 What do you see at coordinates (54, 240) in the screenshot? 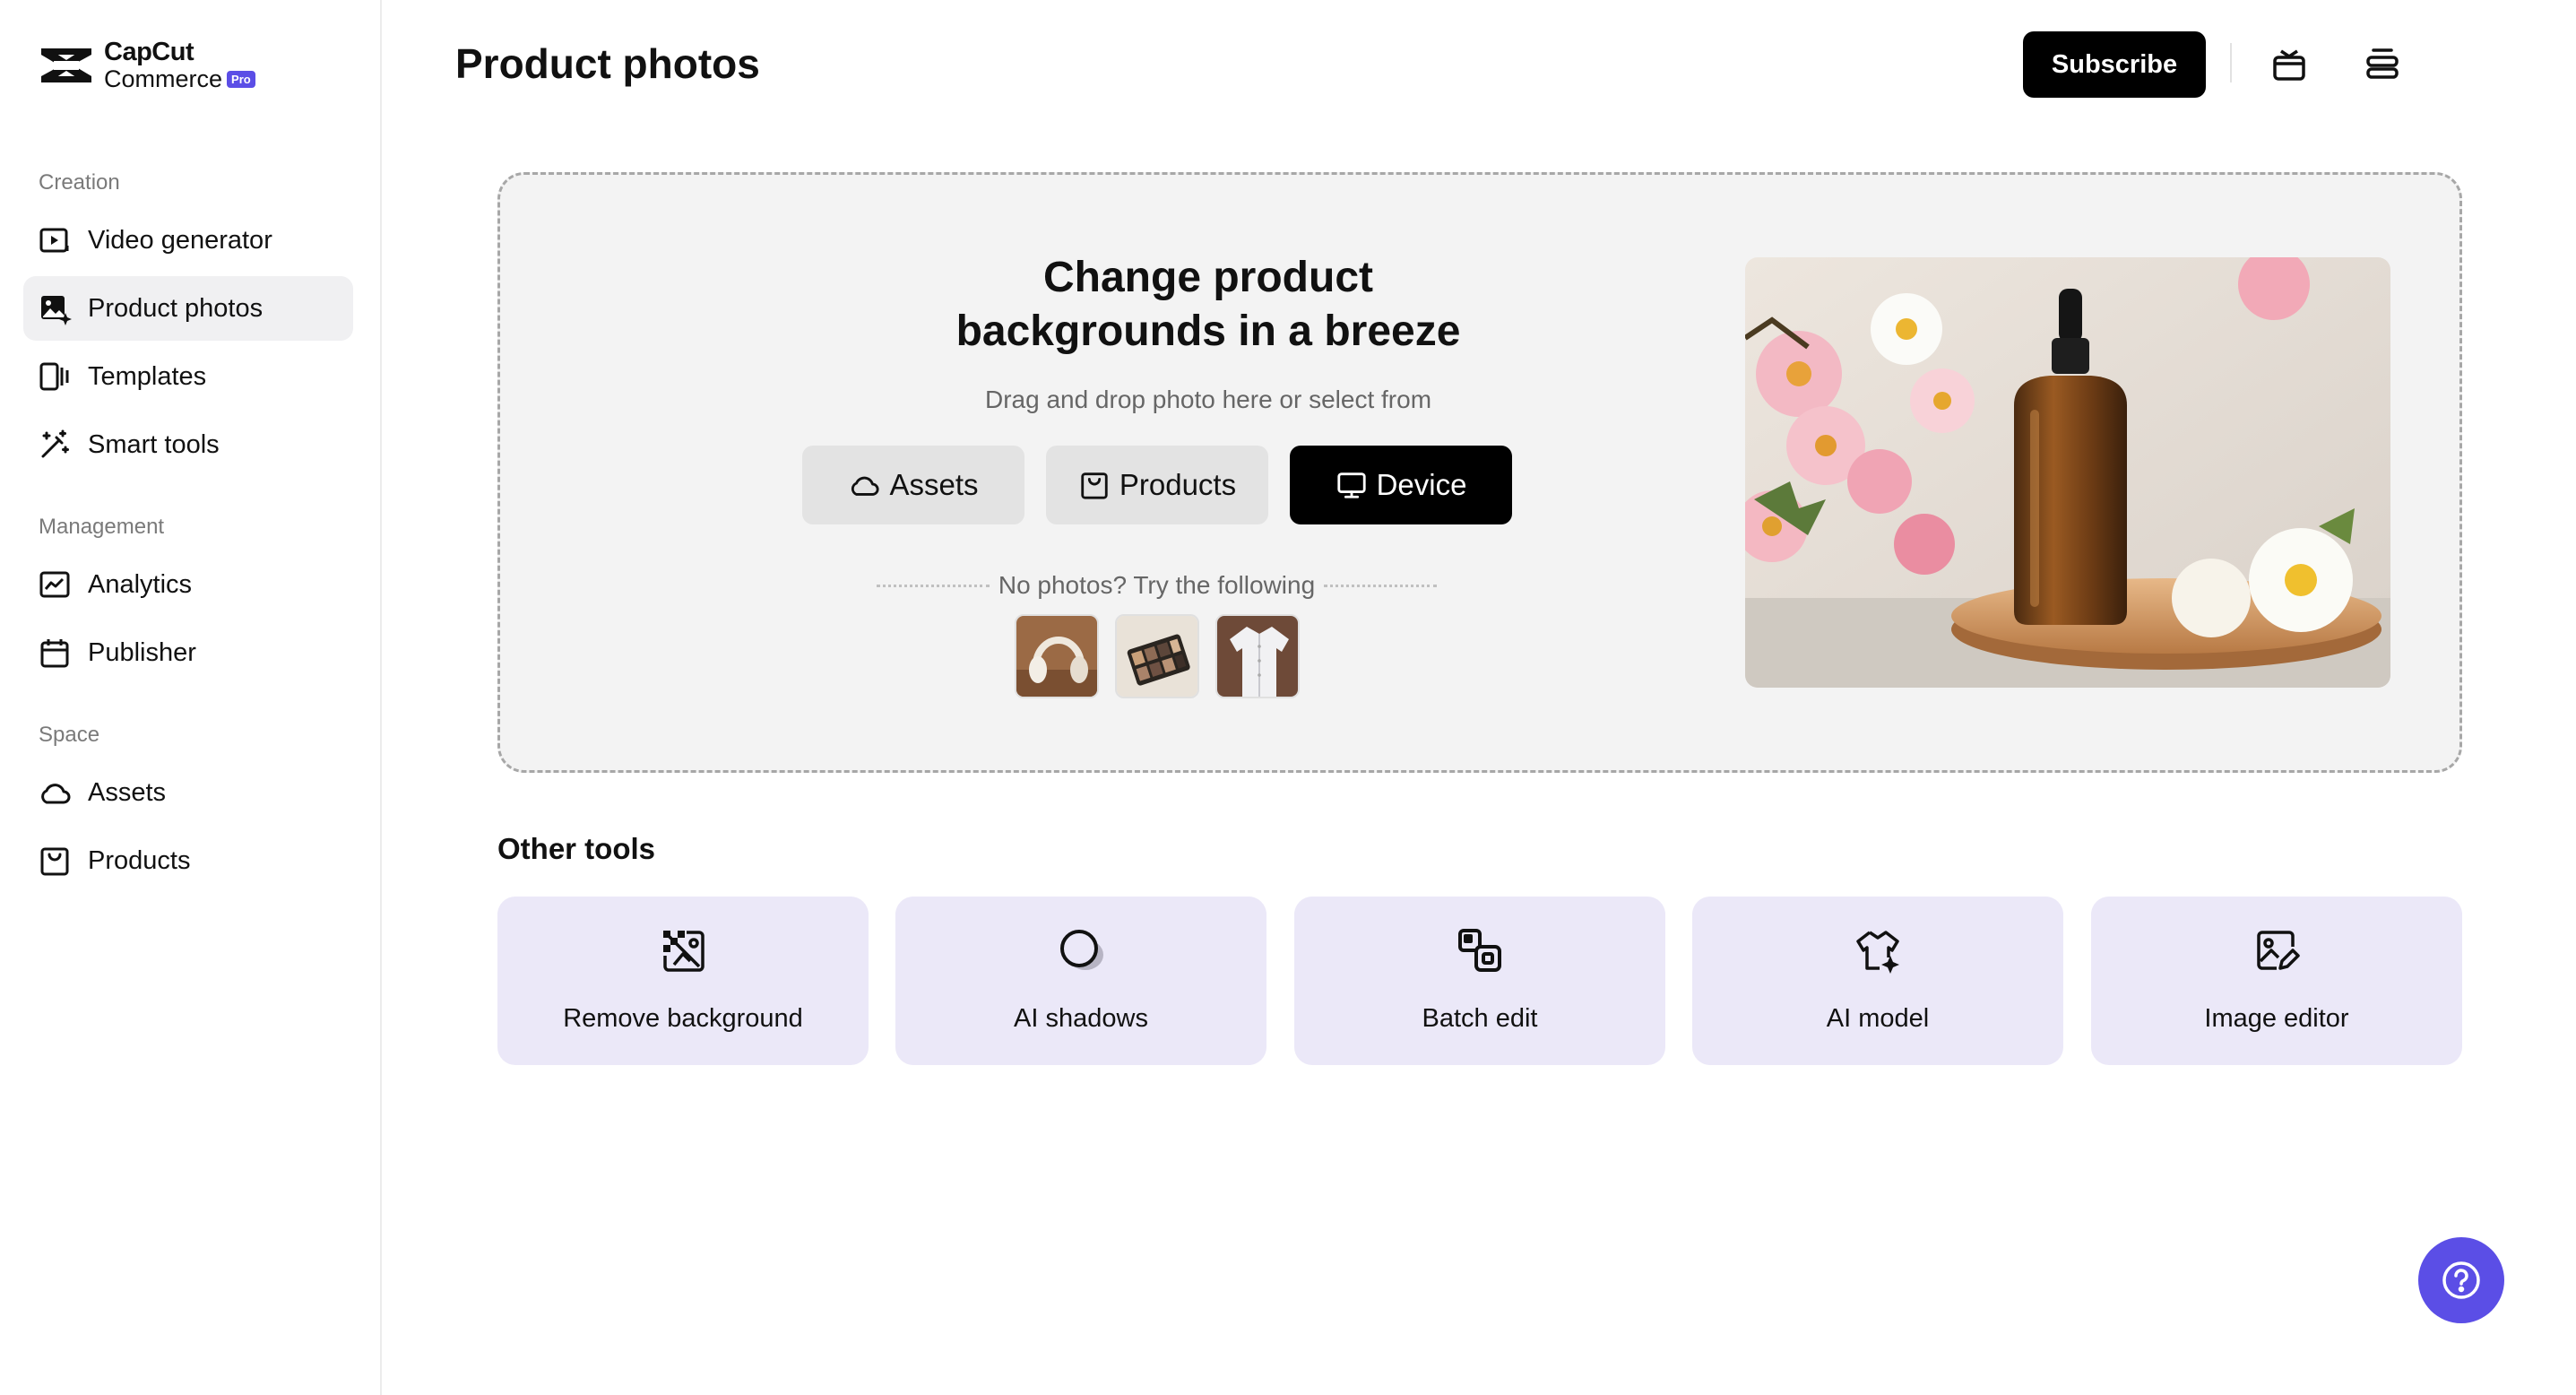
I see `video-generator-icon` at bounding box center [54, 240].